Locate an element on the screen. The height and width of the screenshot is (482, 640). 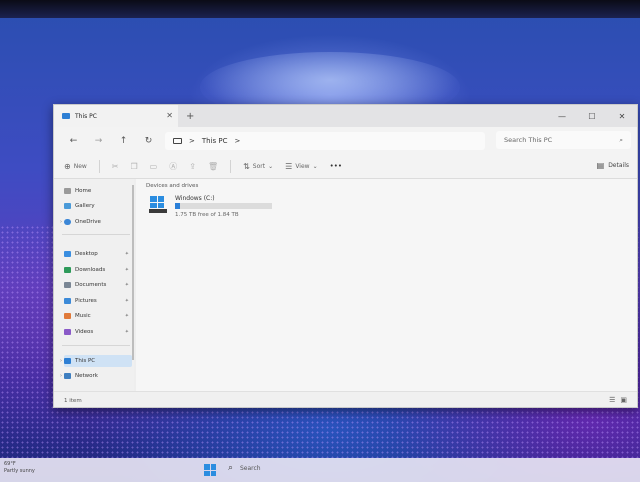
disk-icon is located at coordinates (158, 211).